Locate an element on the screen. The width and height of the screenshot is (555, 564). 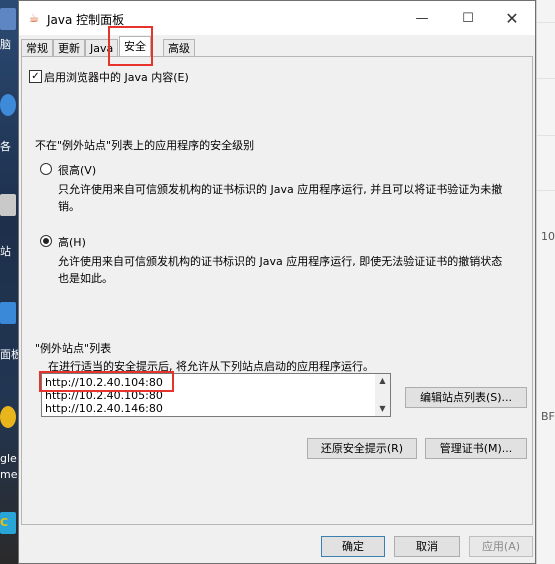
tab-update: 更新 is located at coordinates (69, 47).